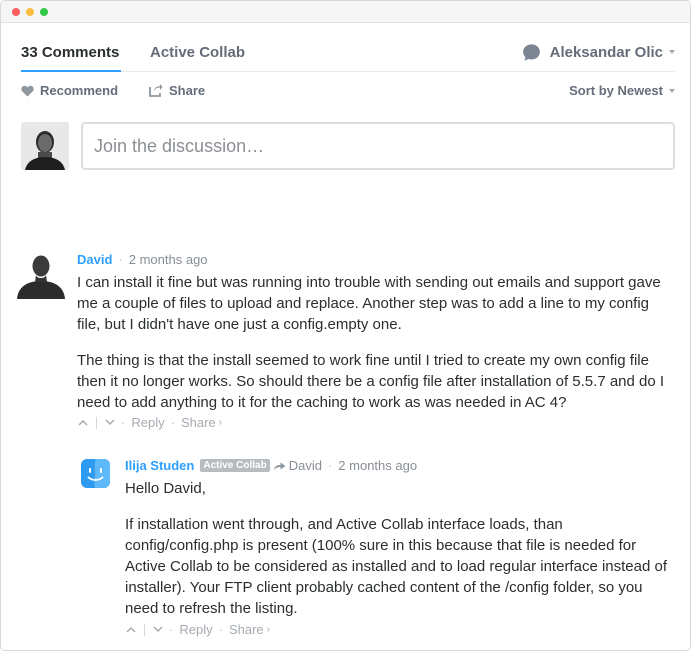  I want to click on tab-comments: 33 Comments, so click(70, 52).